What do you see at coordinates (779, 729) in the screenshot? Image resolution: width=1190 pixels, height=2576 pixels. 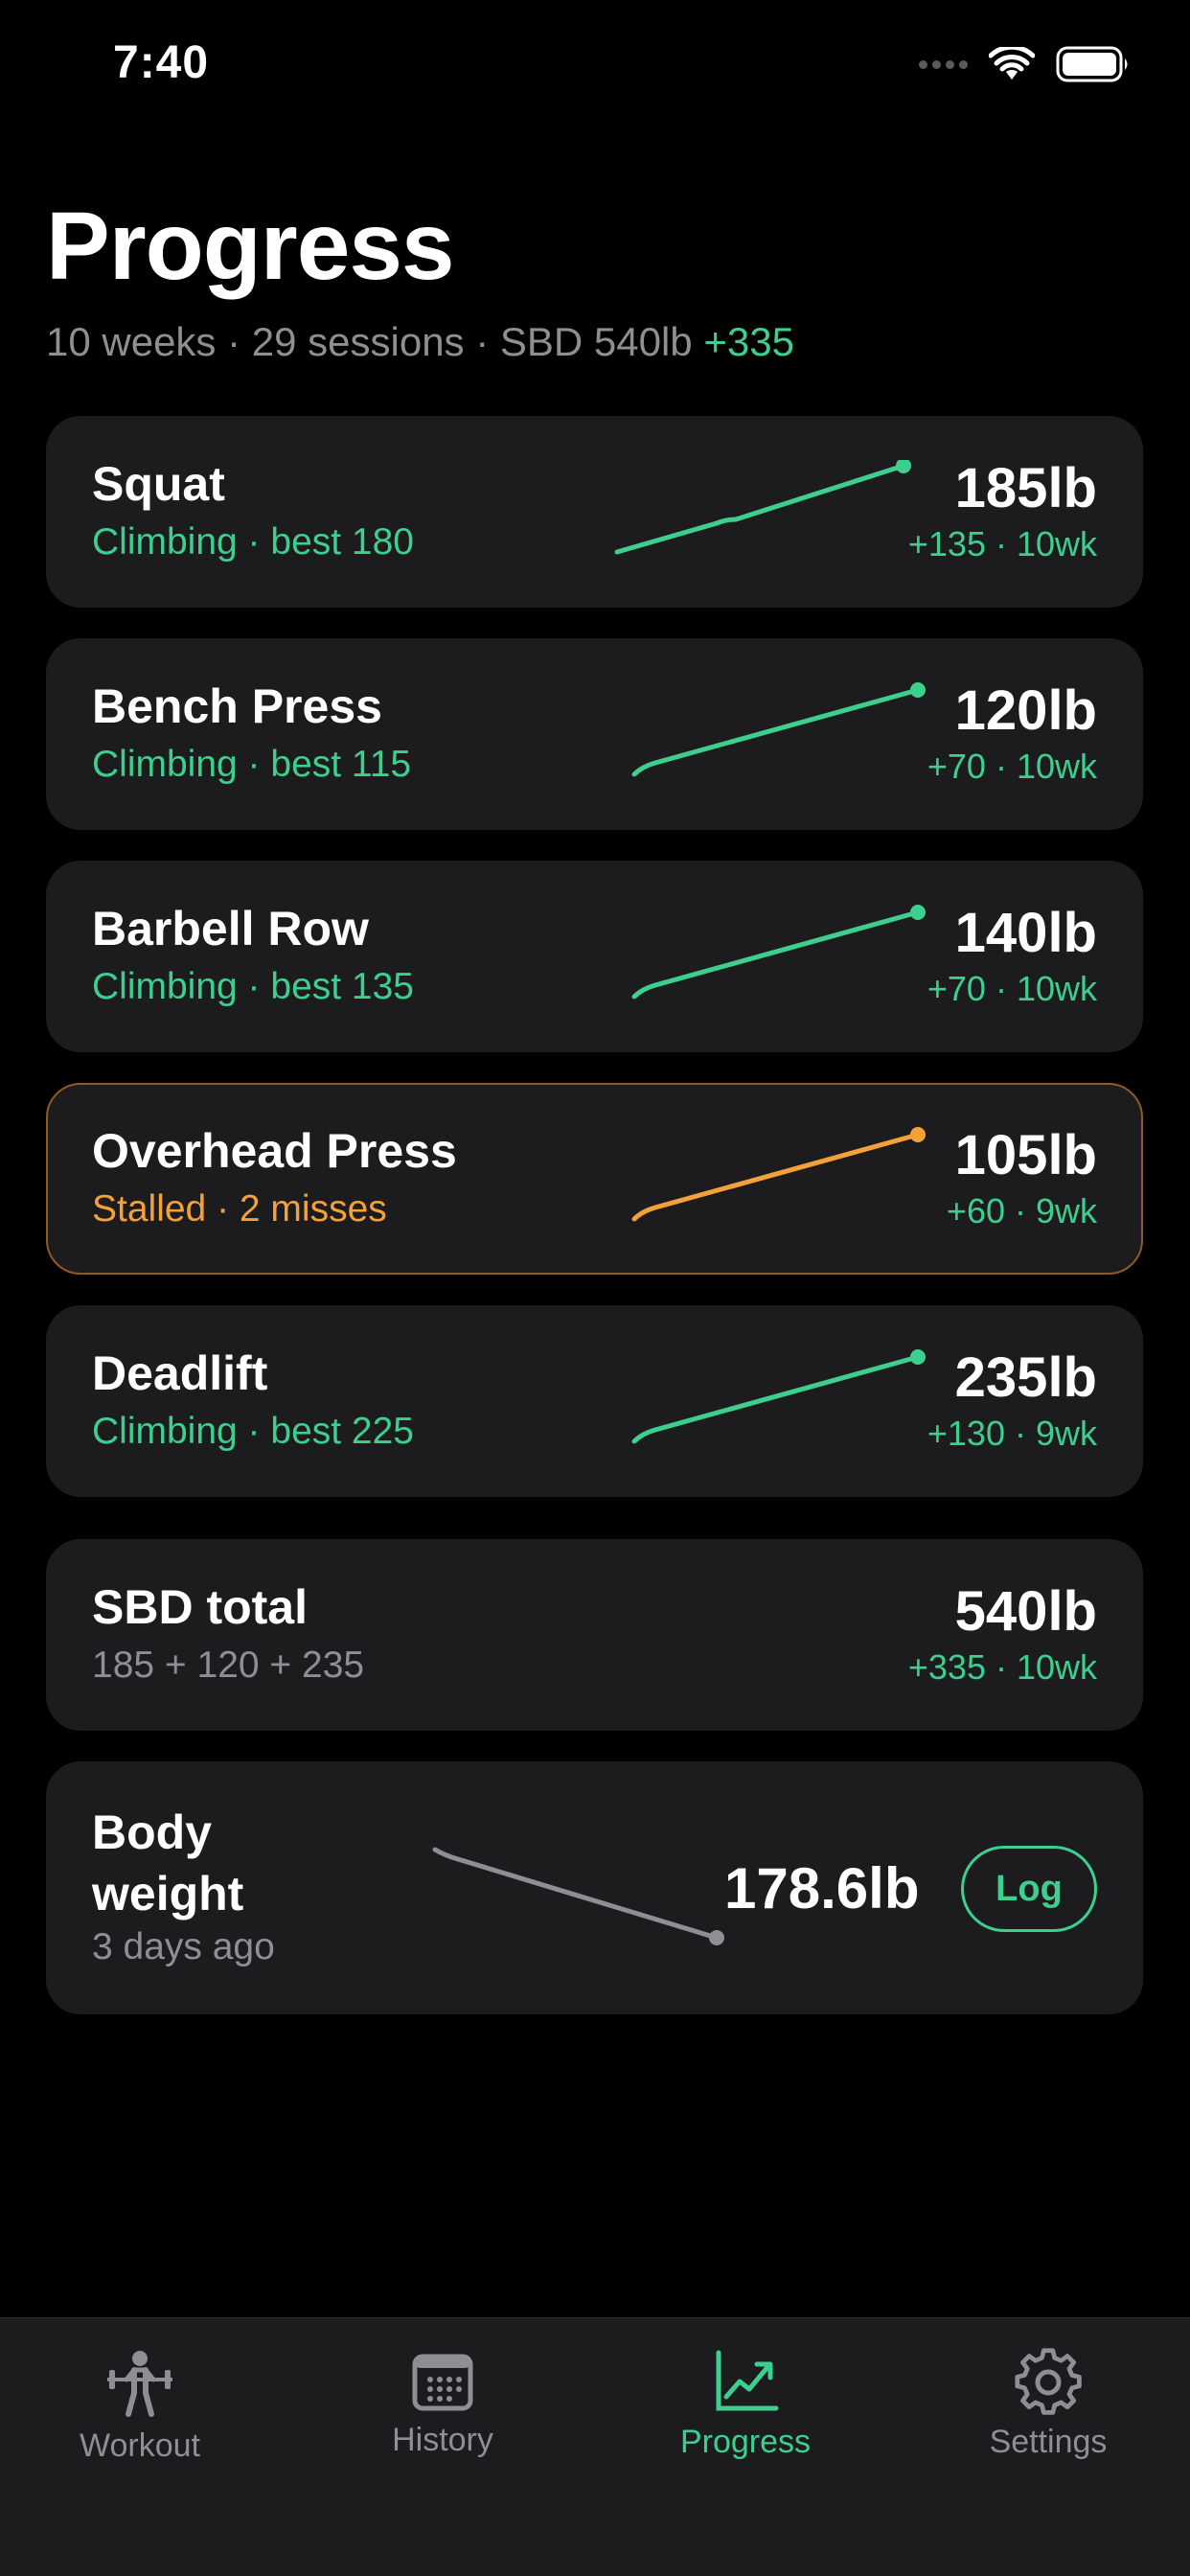 I see `sparkline-bench-press` at bounding box center [779, 729].